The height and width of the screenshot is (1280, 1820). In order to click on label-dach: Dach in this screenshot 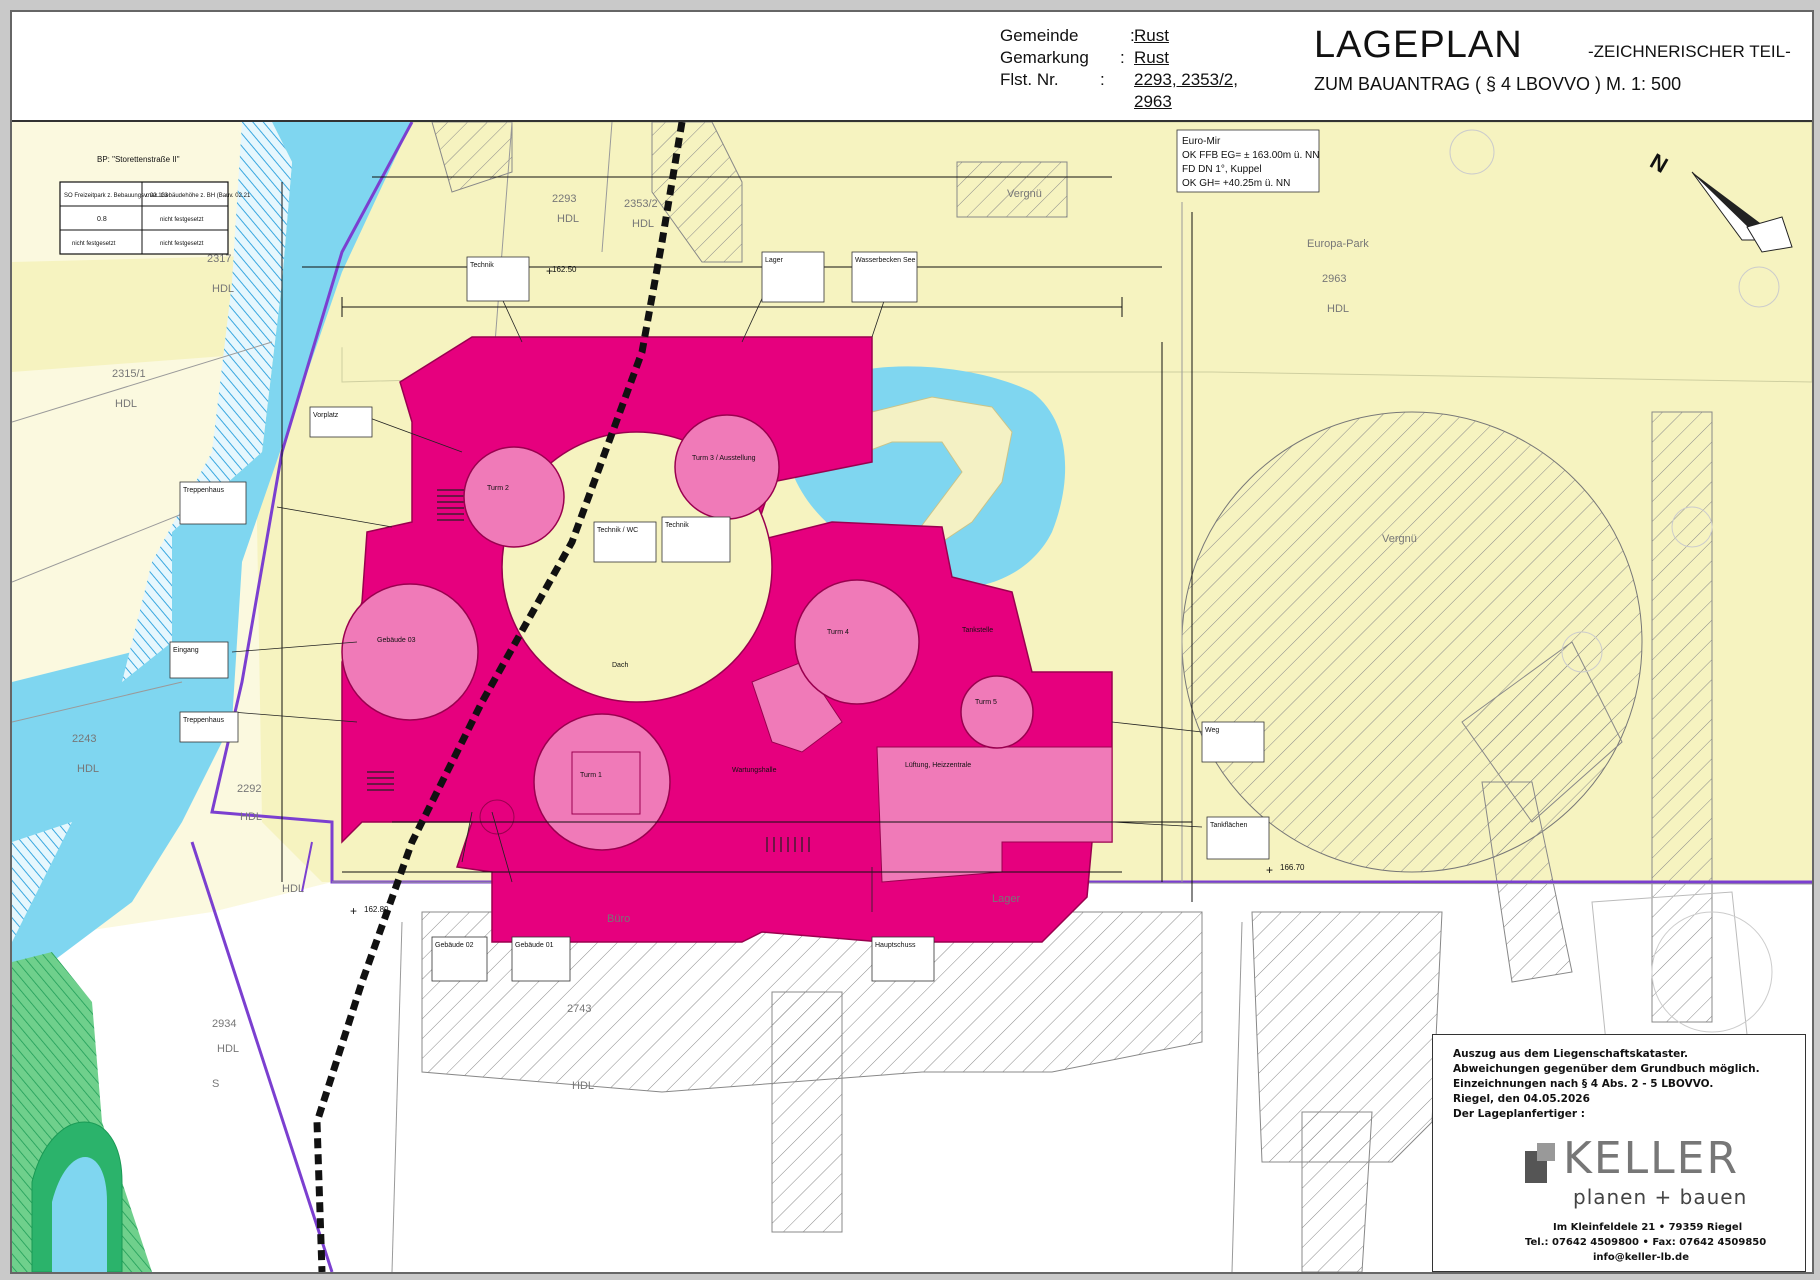, I will do `click(620, 665)`.